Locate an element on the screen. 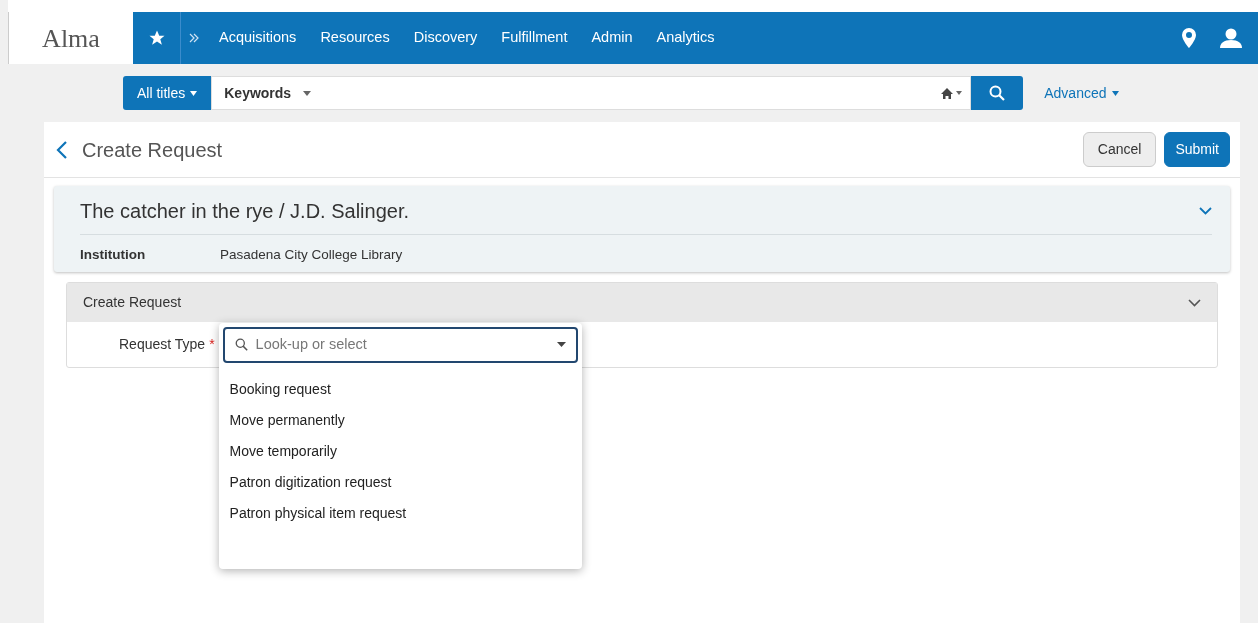 The image size is (1258, 623). home-icon is located at coordinates (947, 93).